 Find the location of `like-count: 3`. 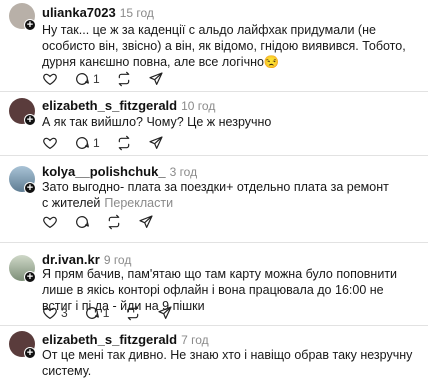

like-count: 3 is located at coordinates (64, 313).